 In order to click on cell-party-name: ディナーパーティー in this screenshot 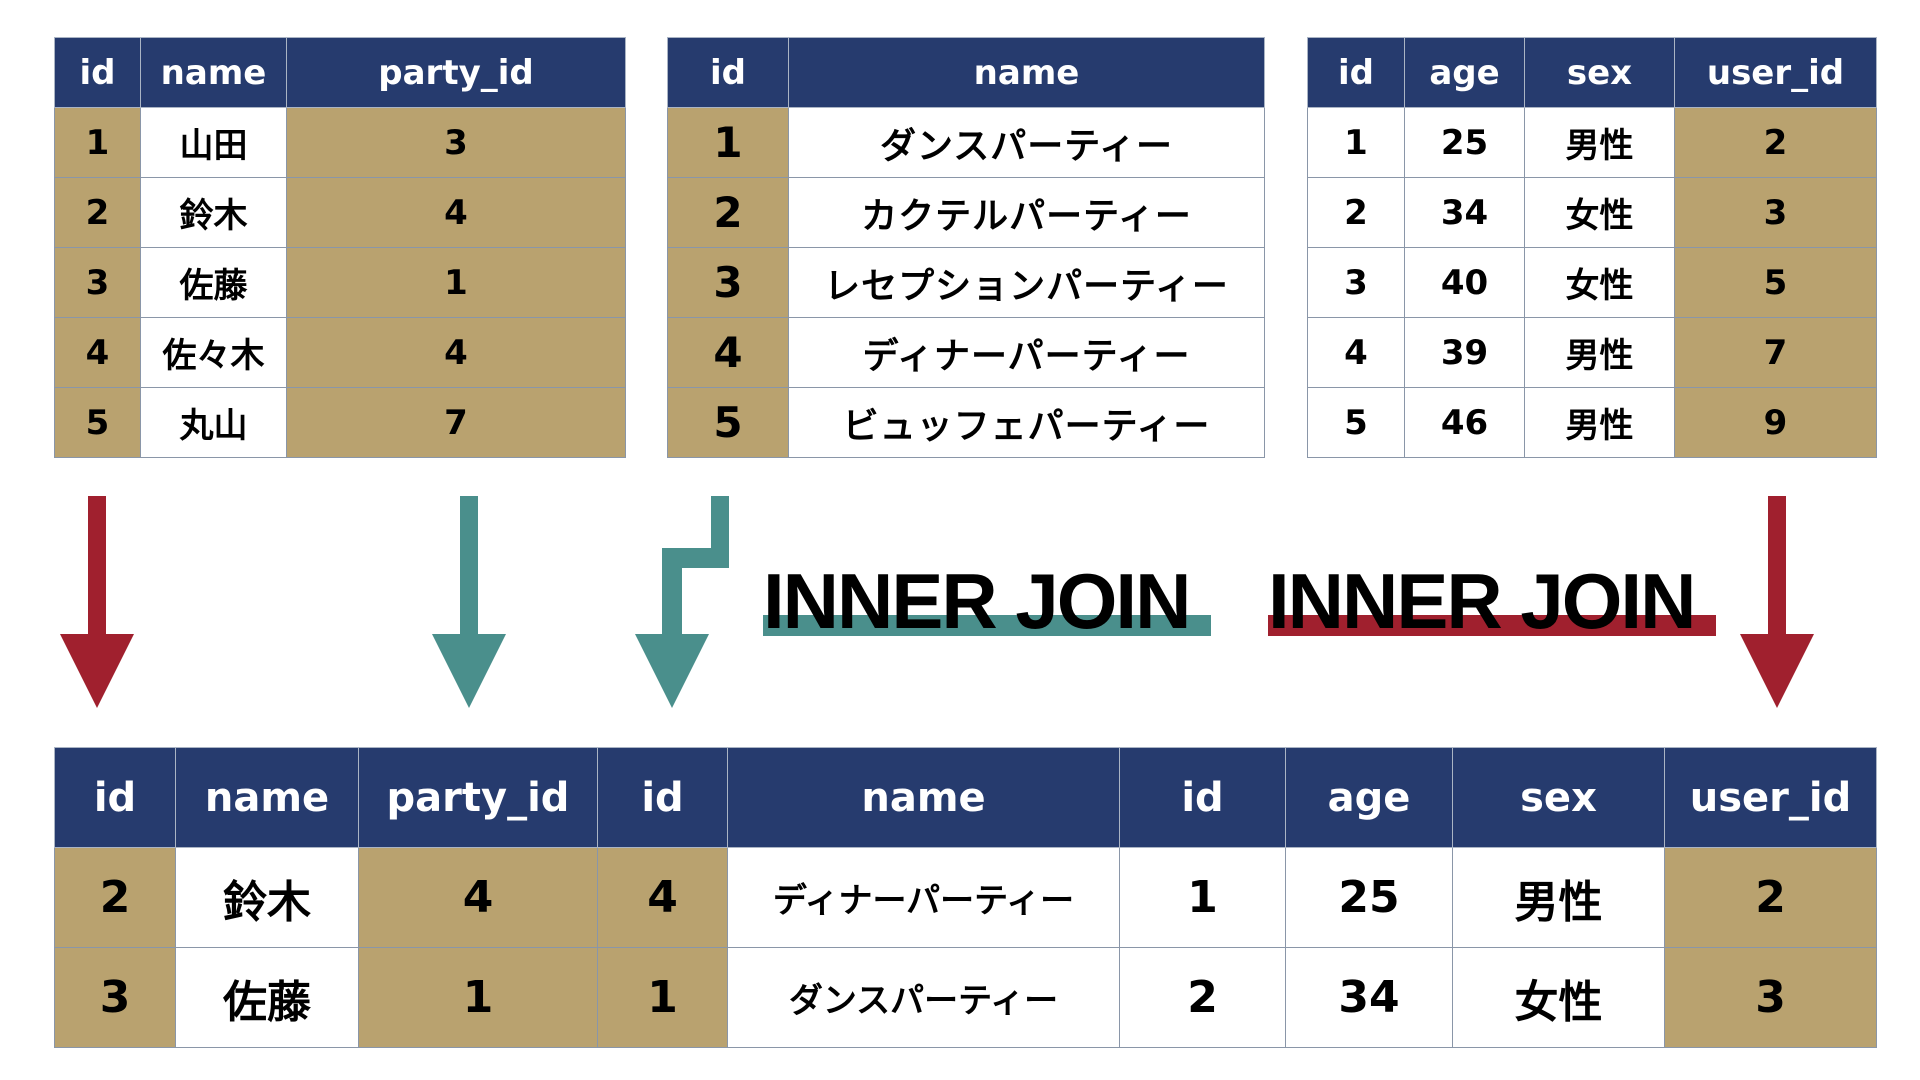, I will do `click(923, 897)`.